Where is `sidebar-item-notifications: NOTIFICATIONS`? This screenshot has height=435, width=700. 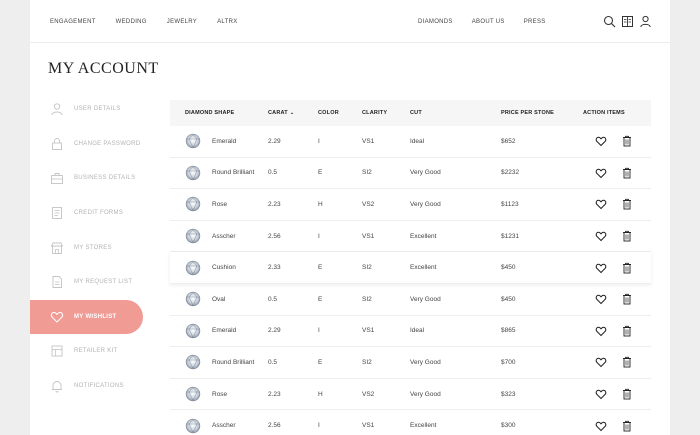
sidebar-item-notifications: NOTIFICATIONS is located at coordinates (94, 386).